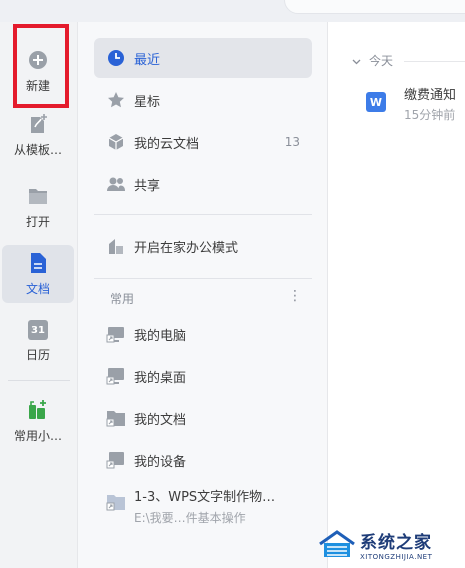  Describe the element at coordinates (203, 142) in the screenshot. I see `nav-item-cloud-docs: 我的云文档 13` at that location.